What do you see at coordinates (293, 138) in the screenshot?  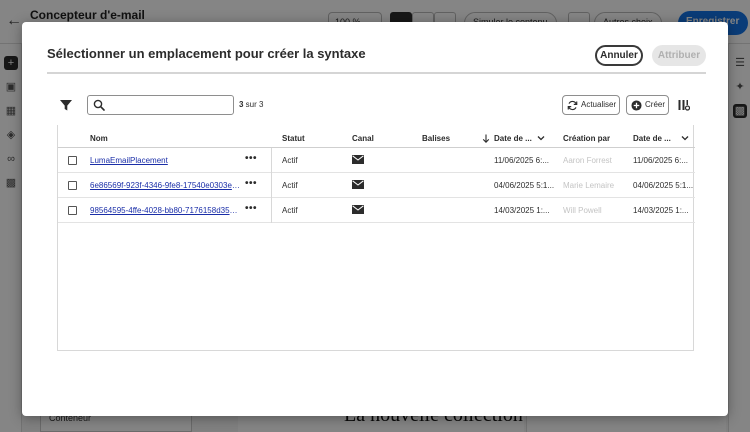 I see `column-header-status: Statut` at bounding box center [293, 138].